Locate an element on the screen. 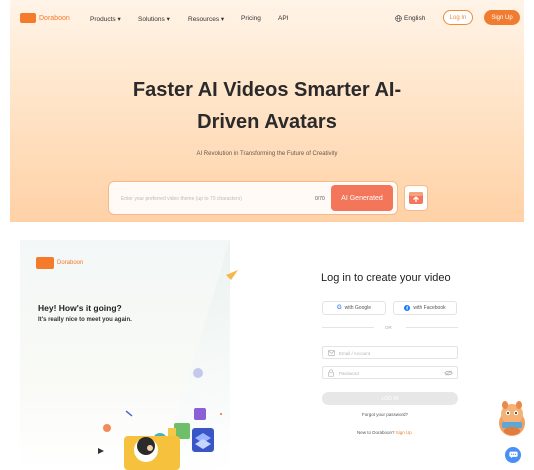 This screenshot has height=470, width=534. brand-logo: Doraboon is located at coordinates (45, 18).